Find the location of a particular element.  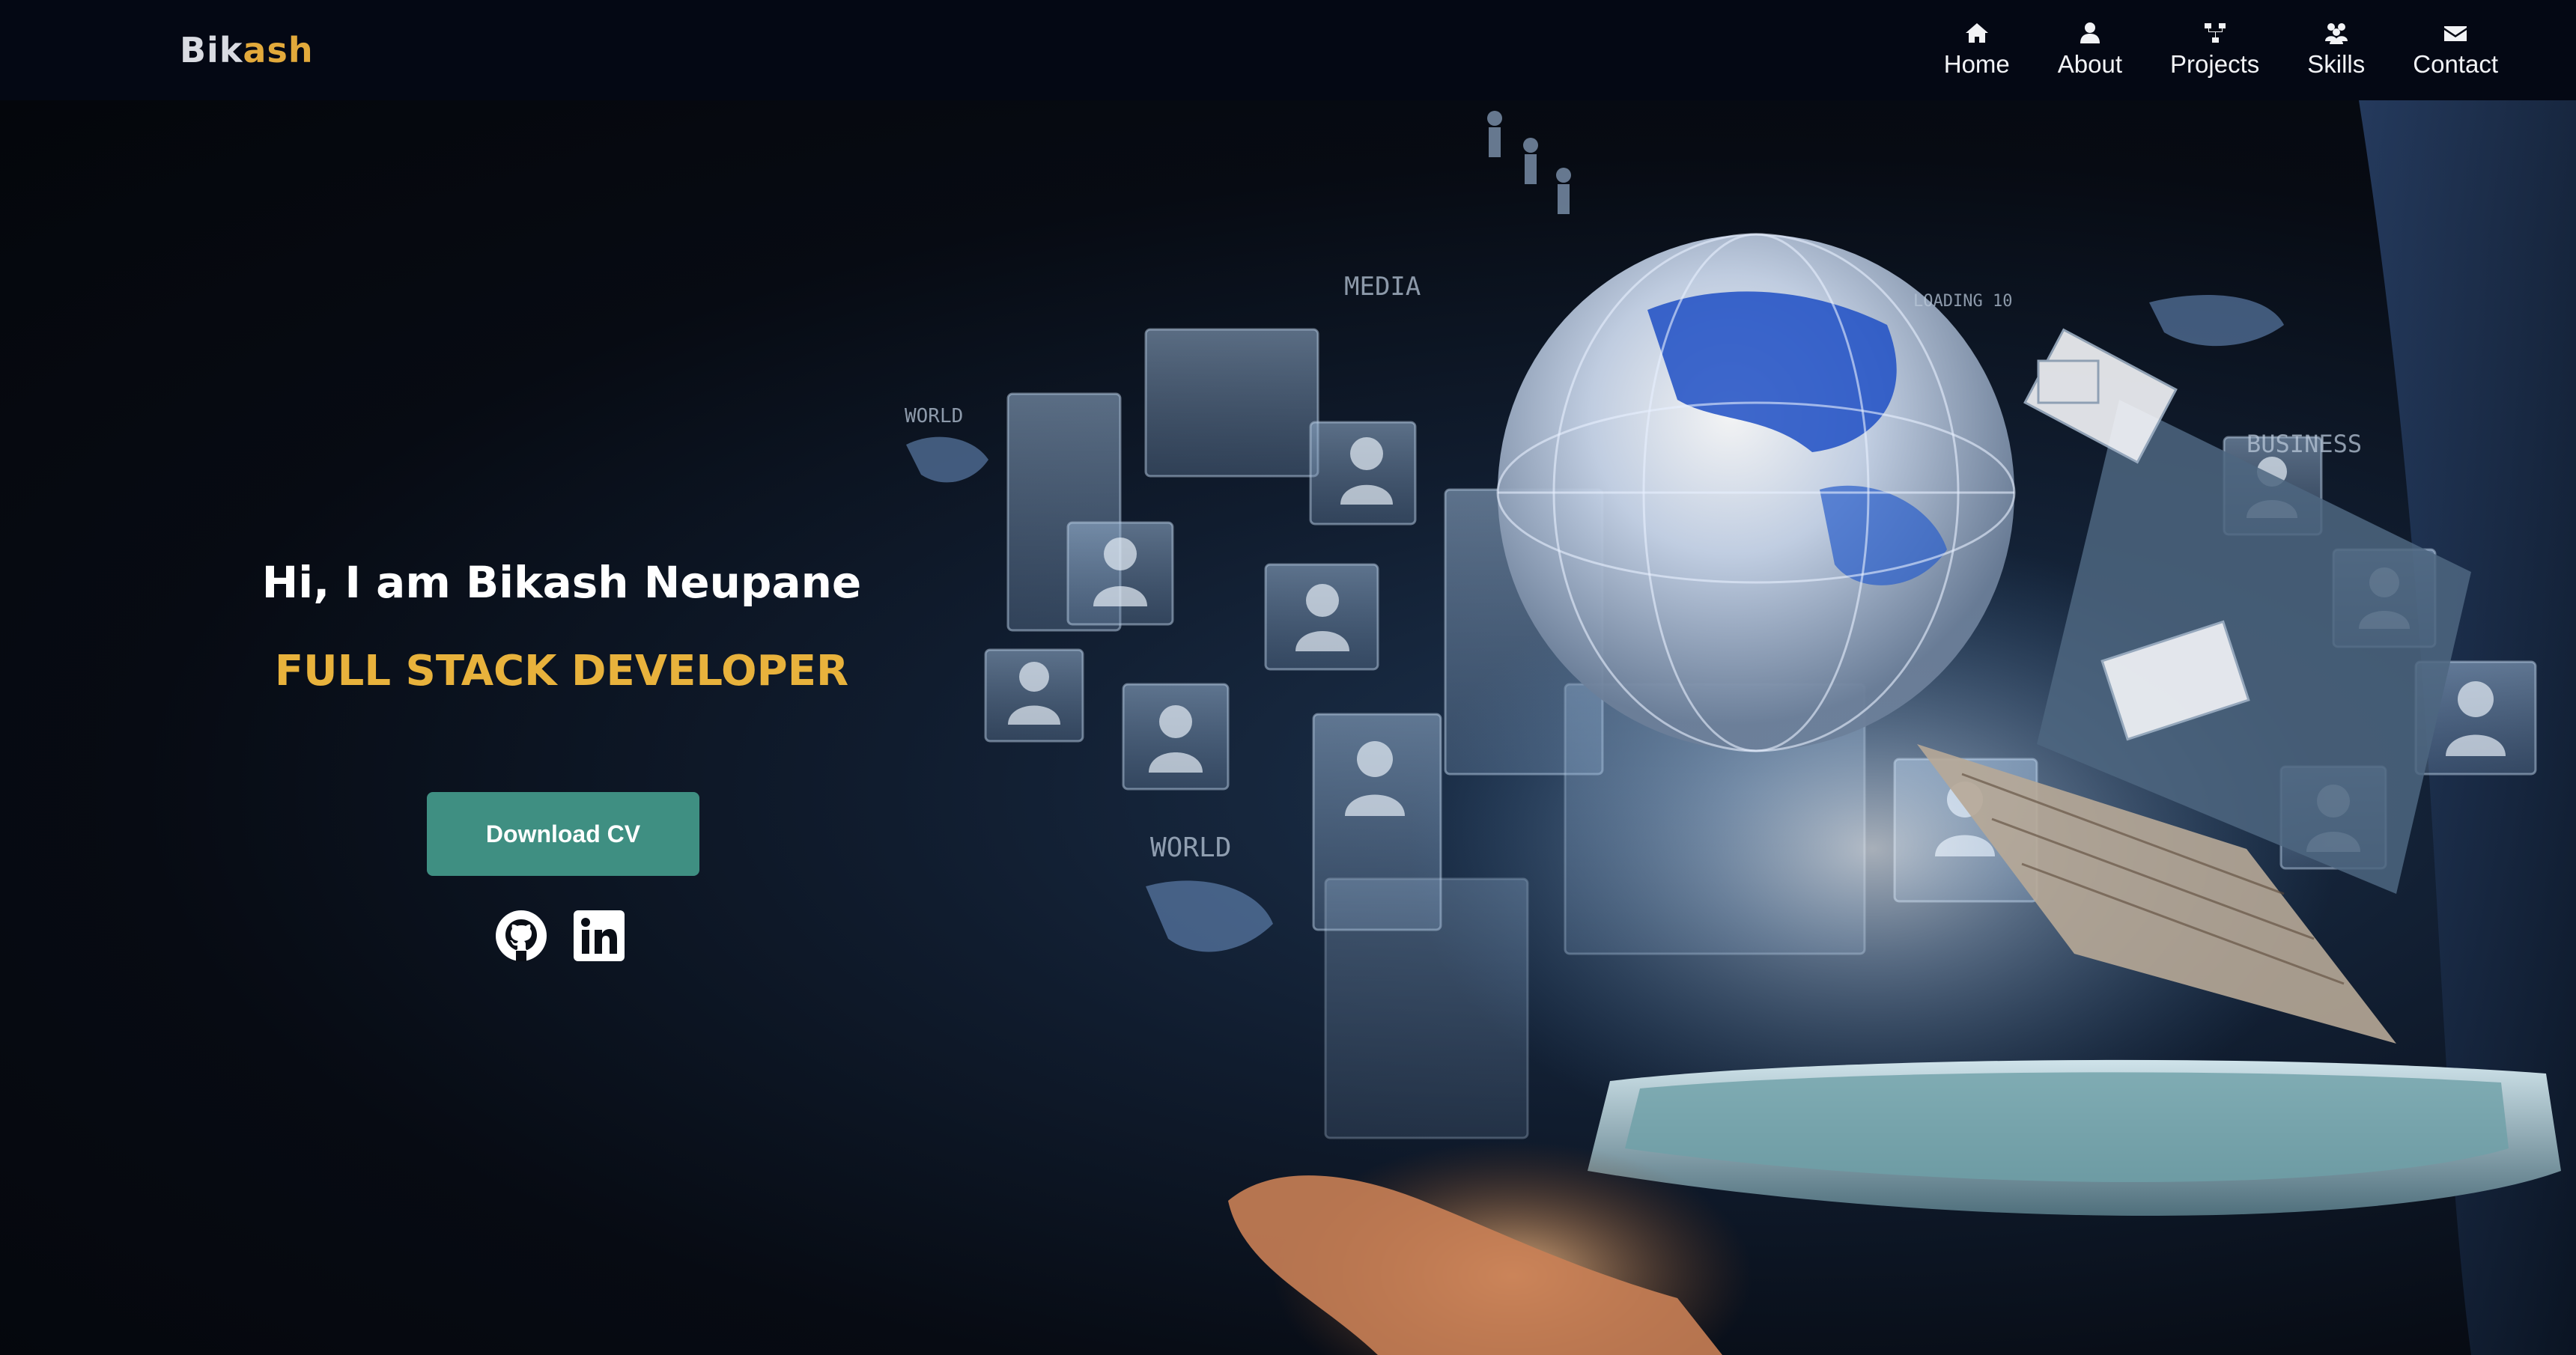

brand-accent: ash is located at coordinates (278, 50).